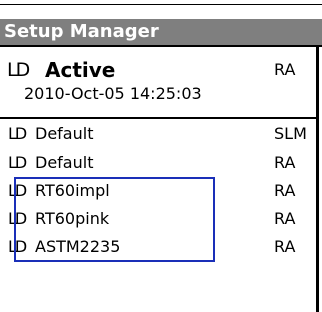 This screenshot has height=312, width=322. I want to click on setup-list-item: LD Default RA, so click(158, 163).